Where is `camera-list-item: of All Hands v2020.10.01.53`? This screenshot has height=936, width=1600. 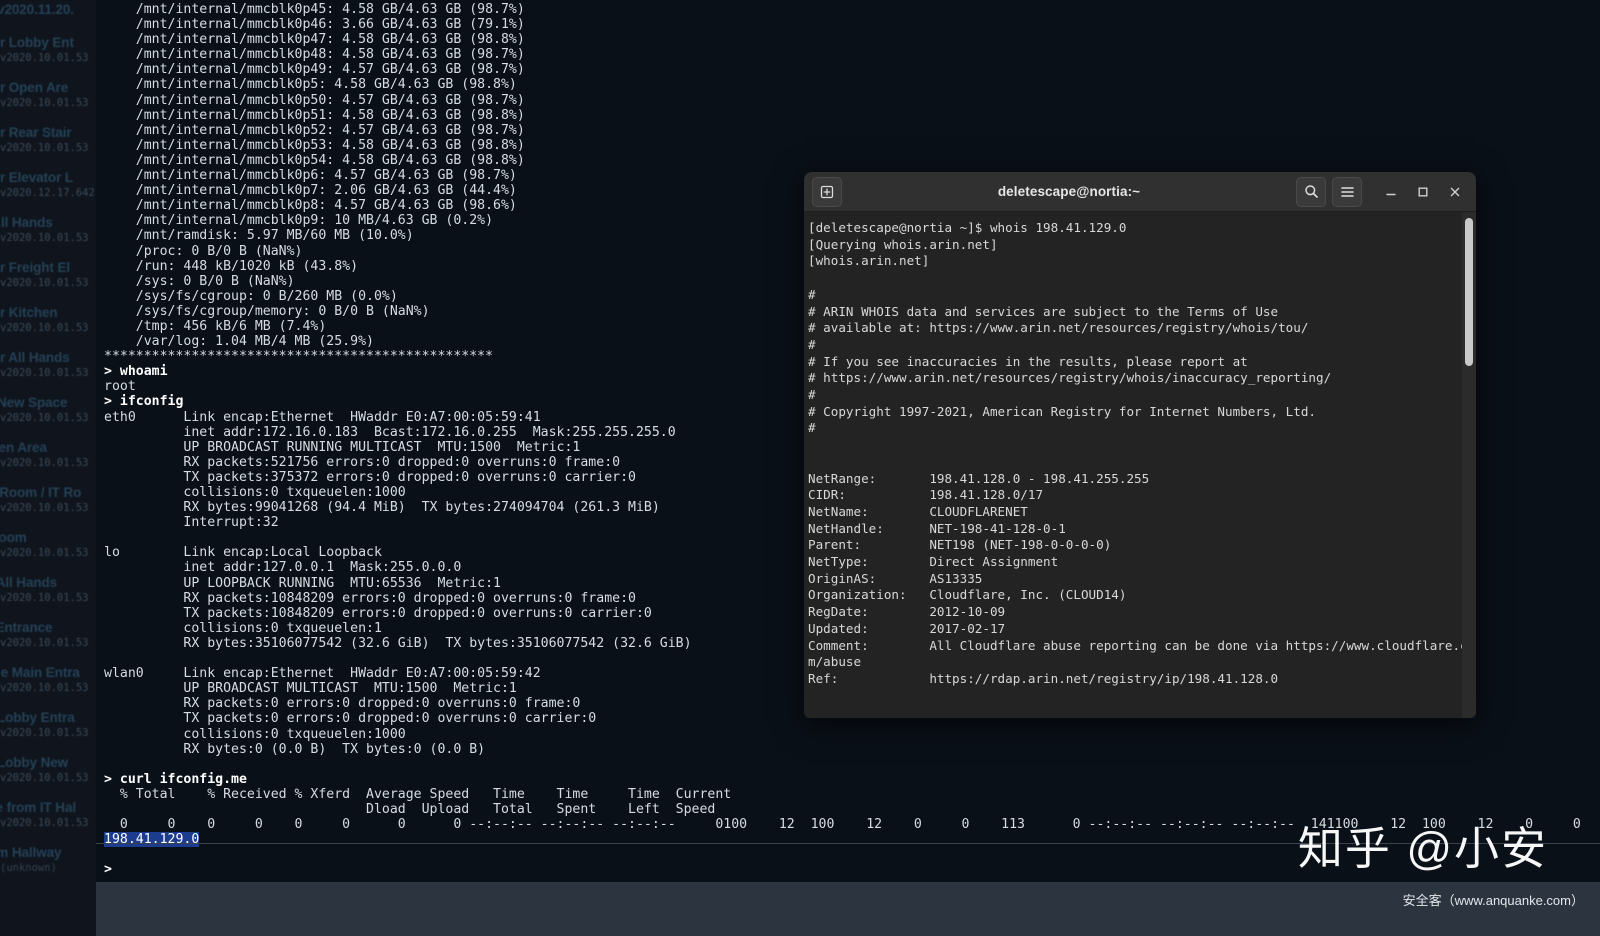 camera-list-item: of All Hands v2020.10.01.53 is located at coordinates (48, 589).